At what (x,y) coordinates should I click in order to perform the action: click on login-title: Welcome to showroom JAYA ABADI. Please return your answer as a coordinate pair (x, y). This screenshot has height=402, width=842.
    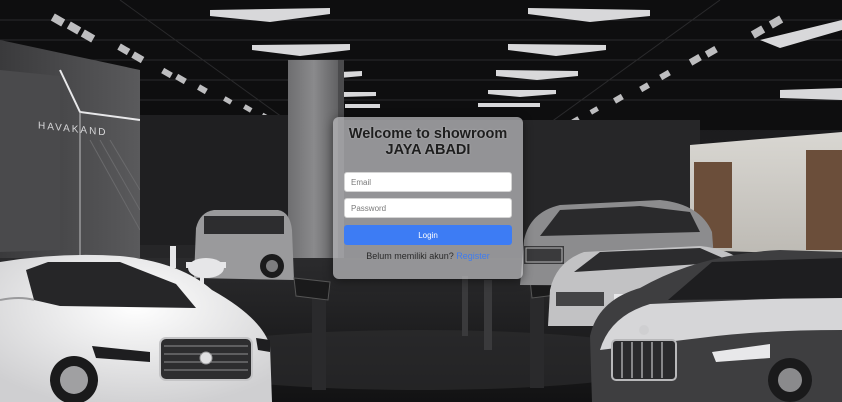
    Looking at the image, I should click on (428, 142).